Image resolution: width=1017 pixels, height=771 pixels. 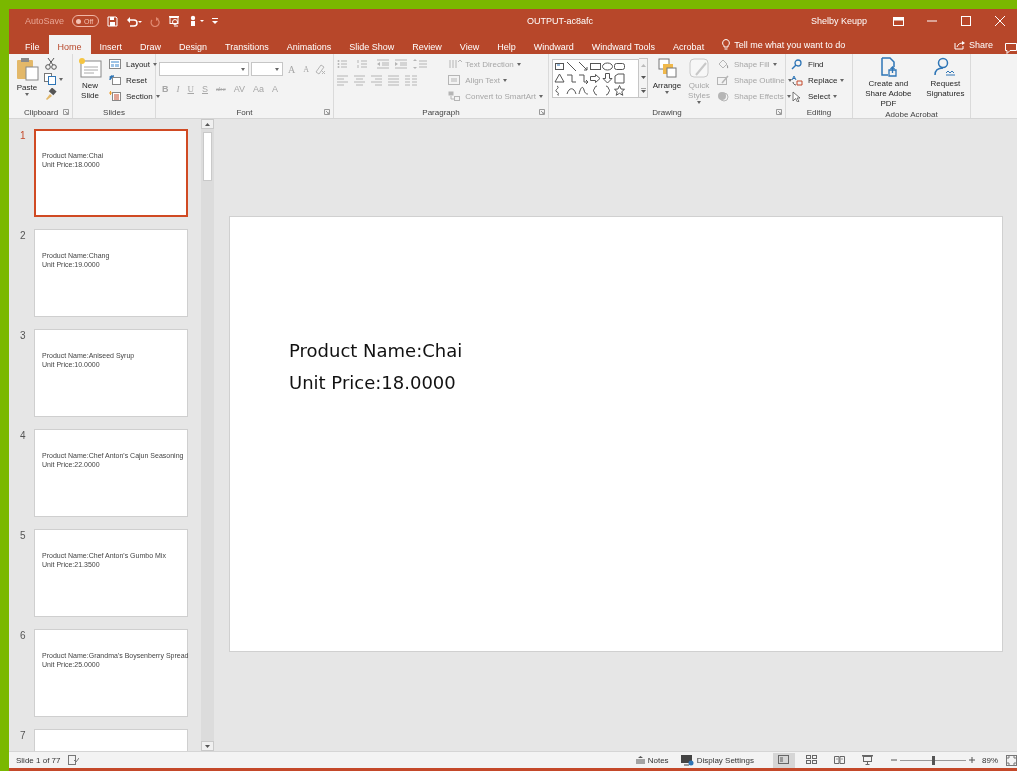 What do you see at coordinates (247, 44) in the screenshot?
I see `ribbon-tab: Transitions` at bounding box center [247, 44].